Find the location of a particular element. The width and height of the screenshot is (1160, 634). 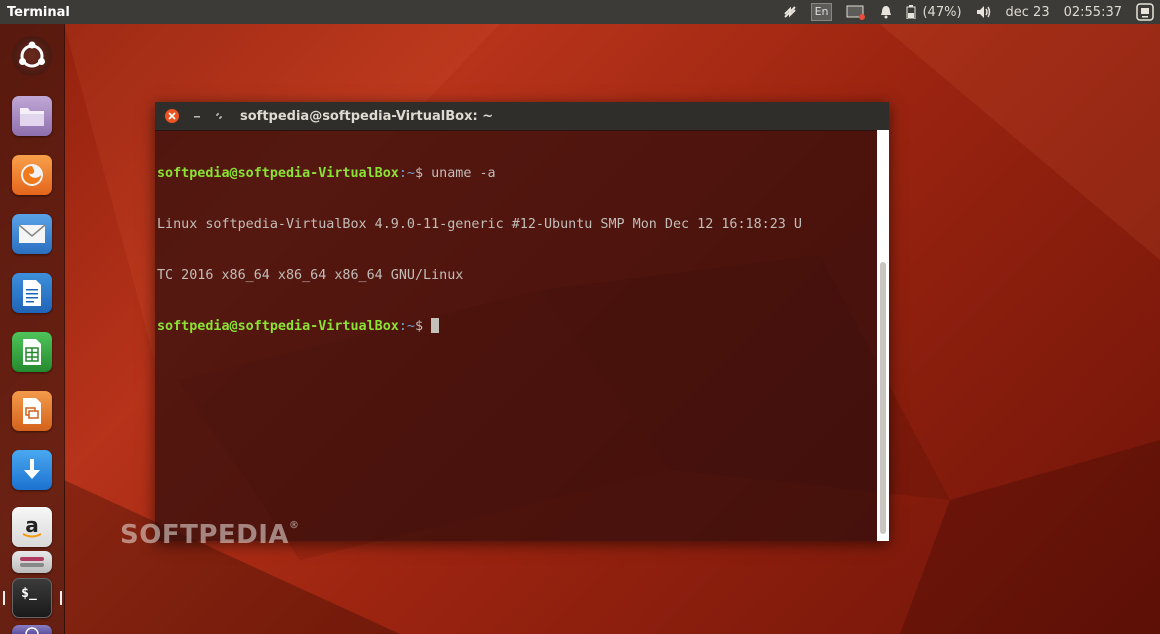

amazon-icon: a is located at coordinates (32, 525).